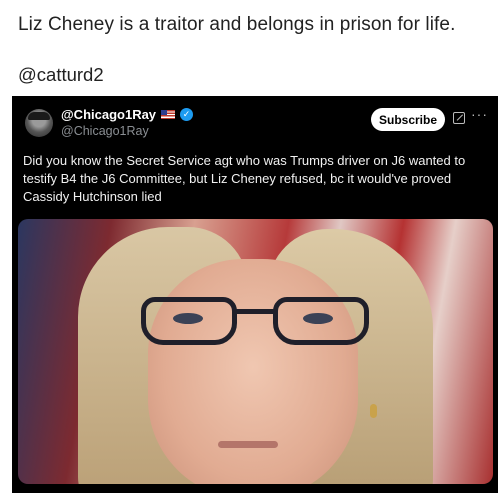 The width and height of the screenshot is (500, 497). I want to click on grok-icon, so click(459, 118).